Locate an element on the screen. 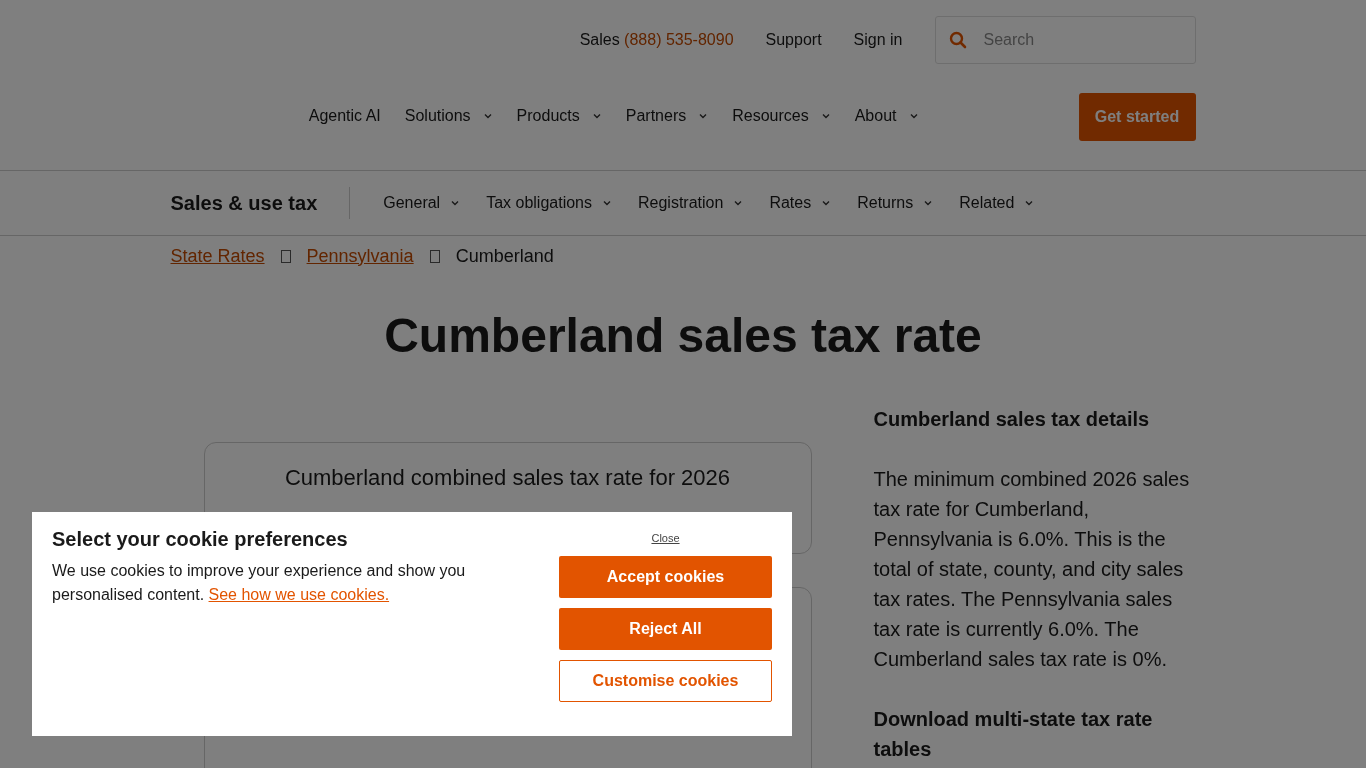 The image size is (1366, 768). section-title: Sales & use tax is located at coordinates (244, 203).